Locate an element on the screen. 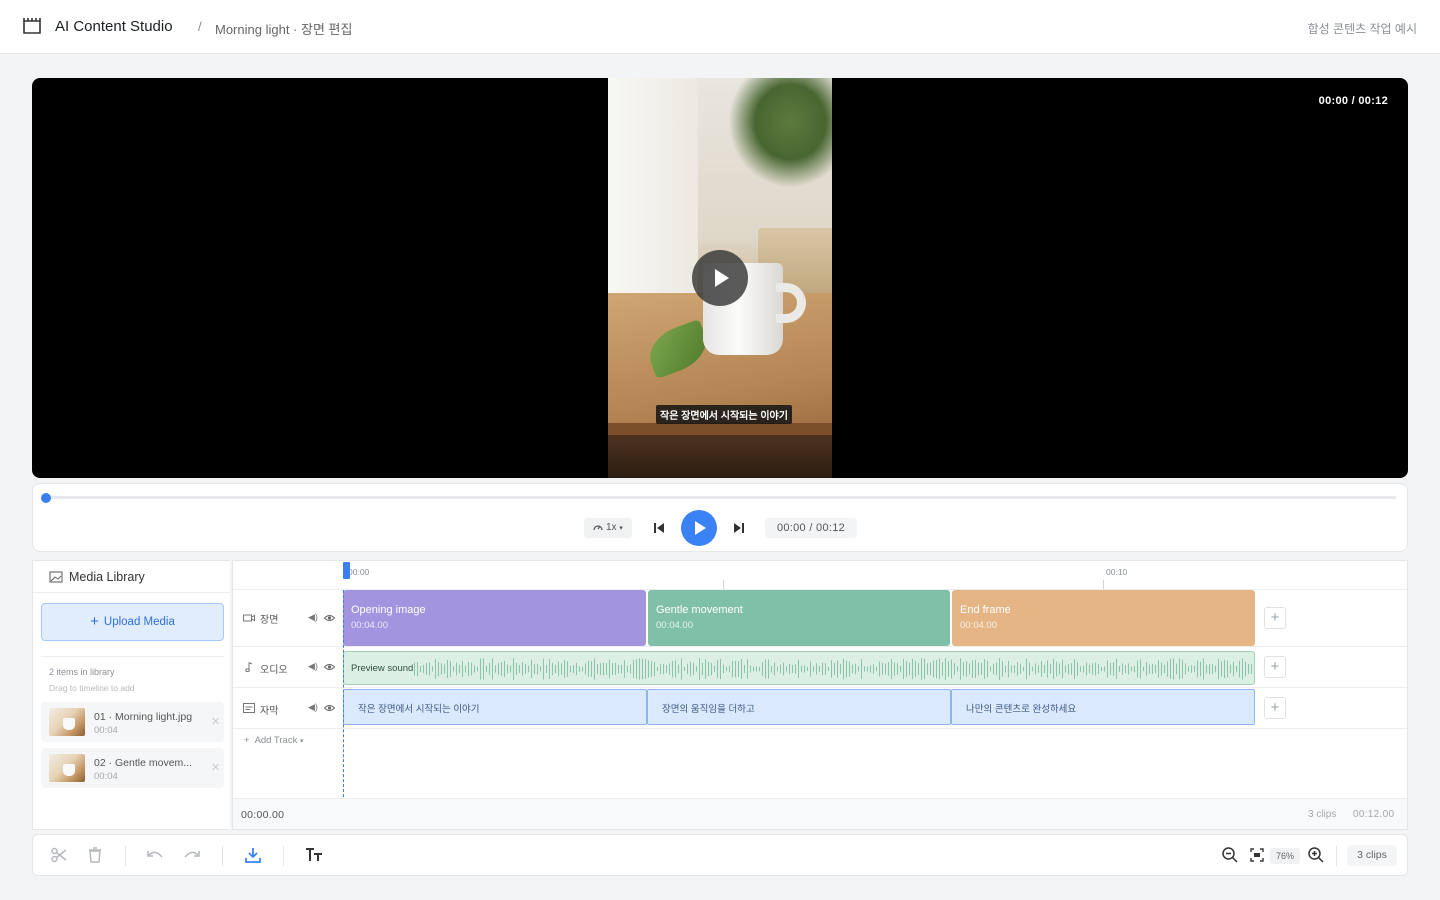 Image resolution: width=1440 pixels, height=900 pixels. upload-media-button: + Upload Media is located at coordinates (132, 622).